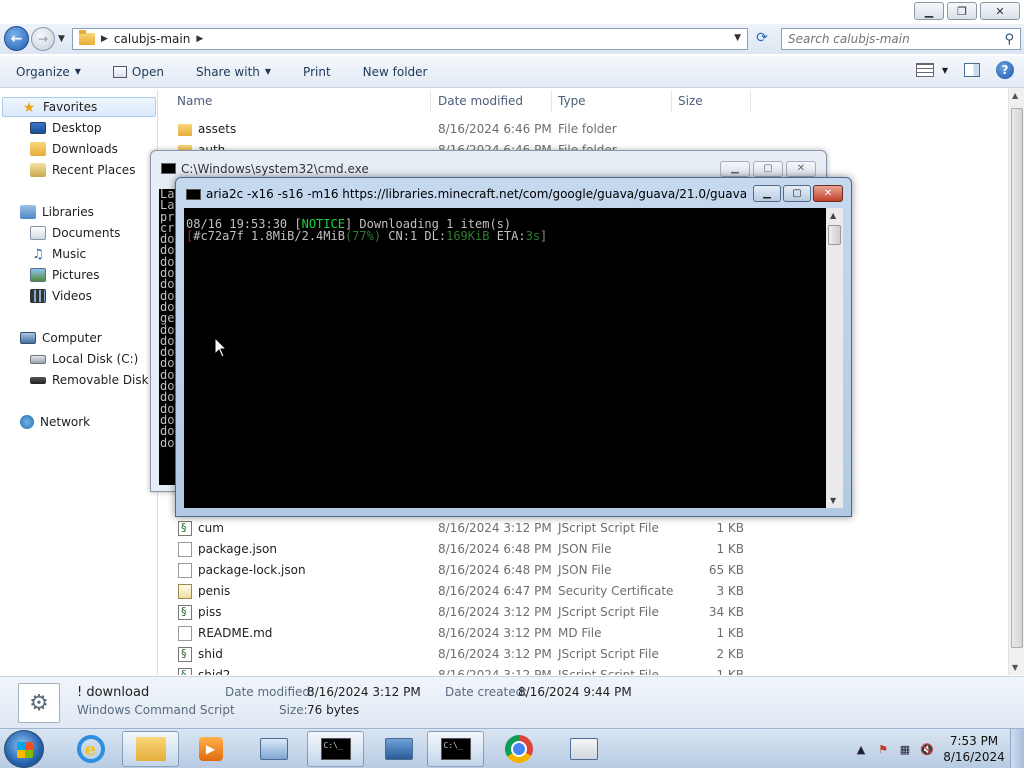 This screenshot has width=1024, height=768. Describe the element at coordinates (861, 749) in the screenshot. I see `show-hidden-icons-icon: ▲` at that location.